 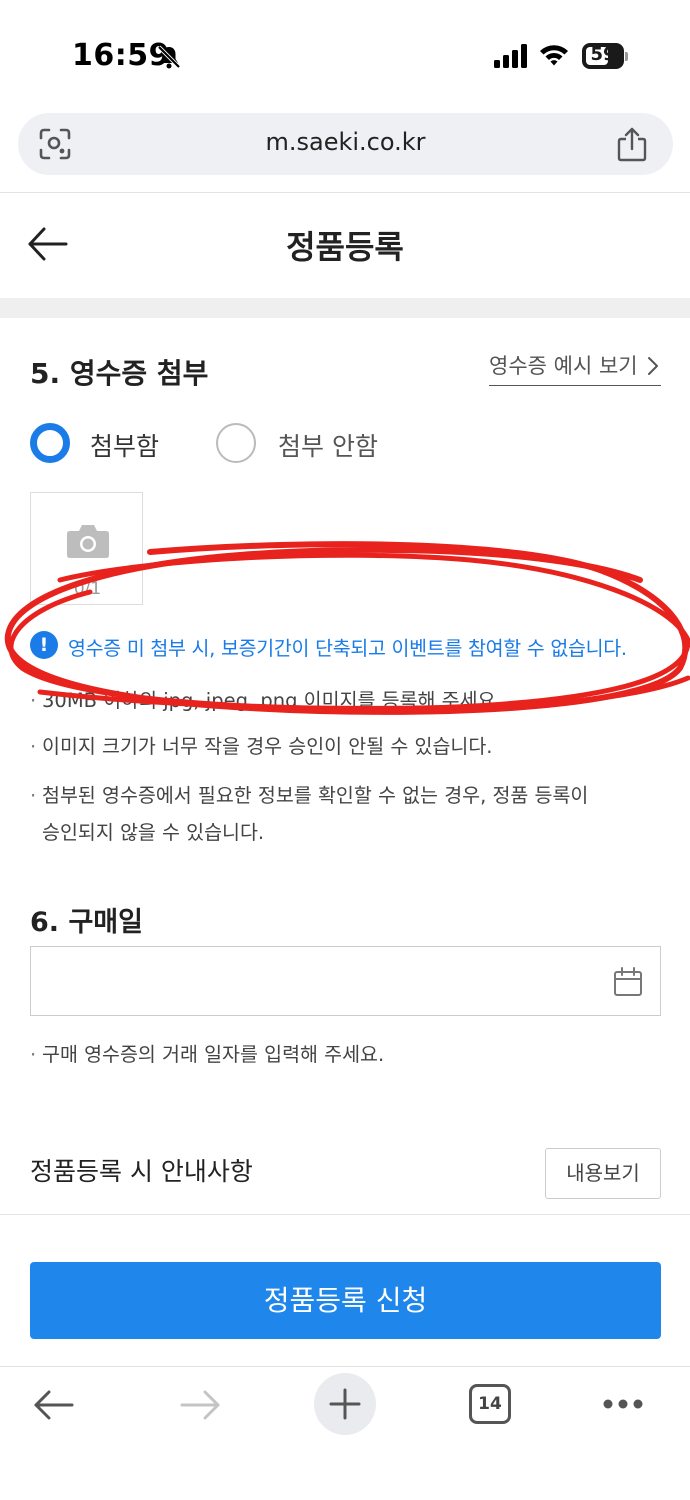 What do you see at coordinates (603, 1173) in the screenshot?
I see `view-notice-button: 내용보기` at bounding box center [603, 1173].